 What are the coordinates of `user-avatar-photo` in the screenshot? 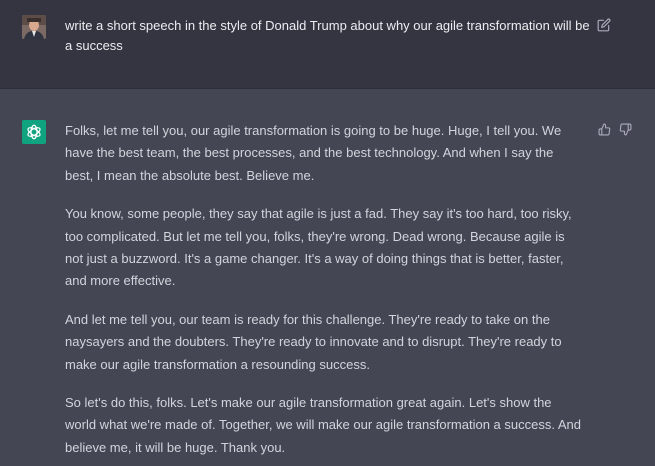 It's located at (34, 27).